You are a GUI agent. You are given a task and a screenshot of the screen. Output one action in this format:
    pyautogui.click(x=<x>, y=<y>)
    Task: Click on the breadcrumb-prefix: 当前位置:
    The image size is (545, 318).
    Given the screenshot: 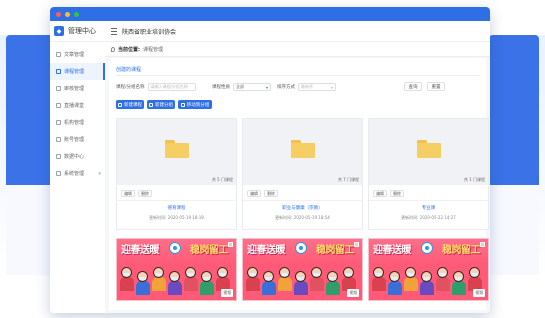 What is the action you would take?
    pyautogui.click(x=129, y=49)
    